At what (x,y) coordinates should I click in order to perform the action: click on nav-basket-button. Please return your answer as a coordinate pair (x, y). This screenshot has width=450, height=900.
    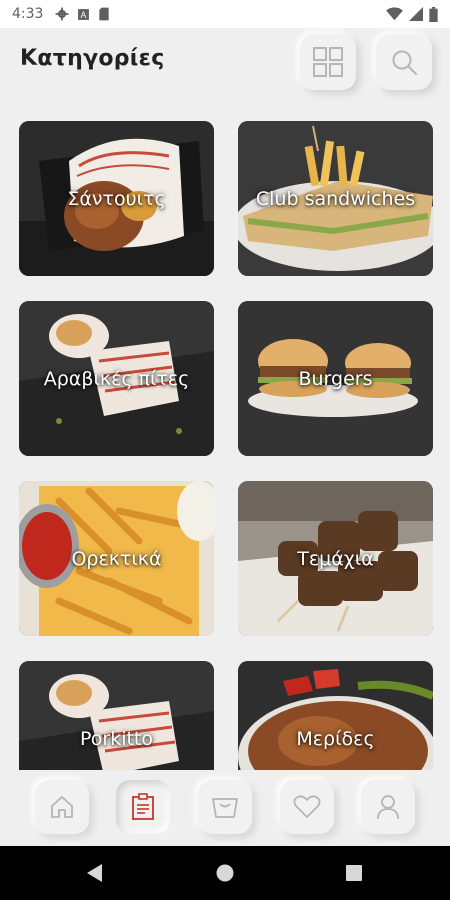
    Looking at the image, I should click on (225, 807).